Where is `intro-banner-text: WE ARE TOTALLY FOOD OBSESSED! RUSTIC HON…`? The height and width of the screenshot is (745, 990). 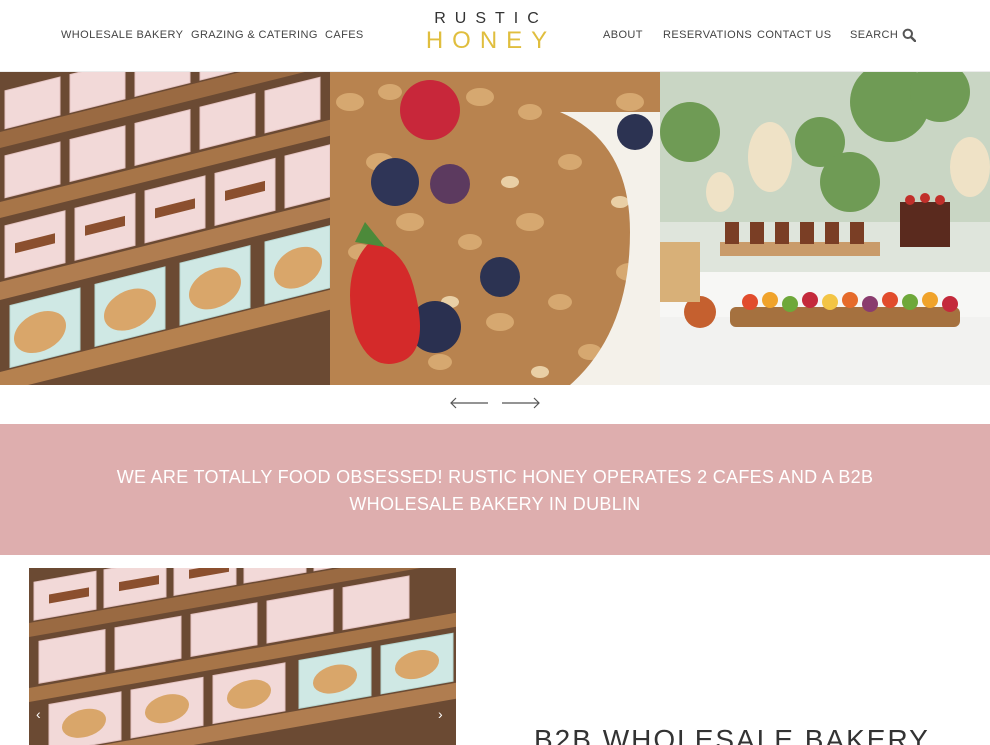
intro-banner-text: WE ARE TOTALLY FOOD OBSESSED! RUSTIC HON… is located at coordinates (495, 490).